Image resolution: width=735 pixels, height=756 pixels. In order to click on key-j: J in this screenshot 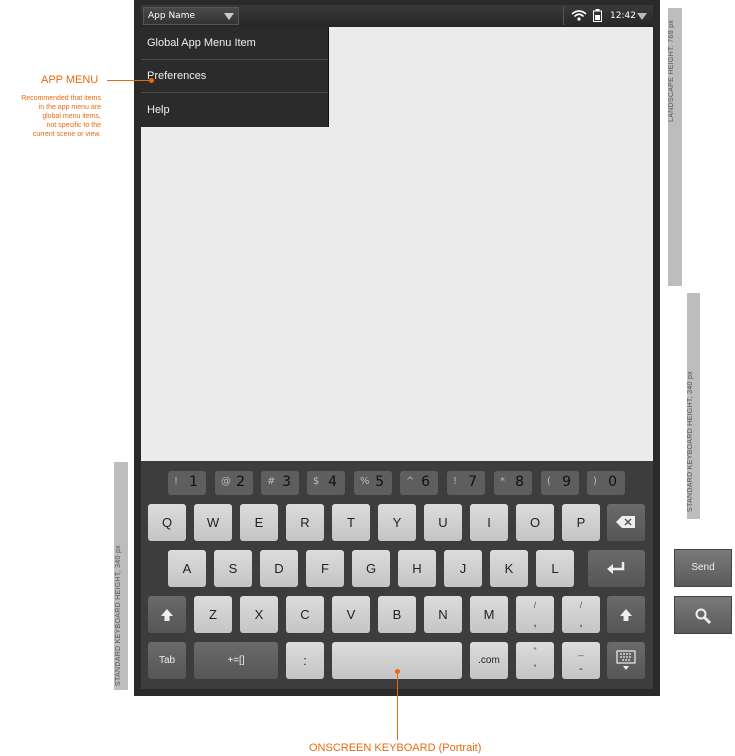, I will do `click(463, 568)`.